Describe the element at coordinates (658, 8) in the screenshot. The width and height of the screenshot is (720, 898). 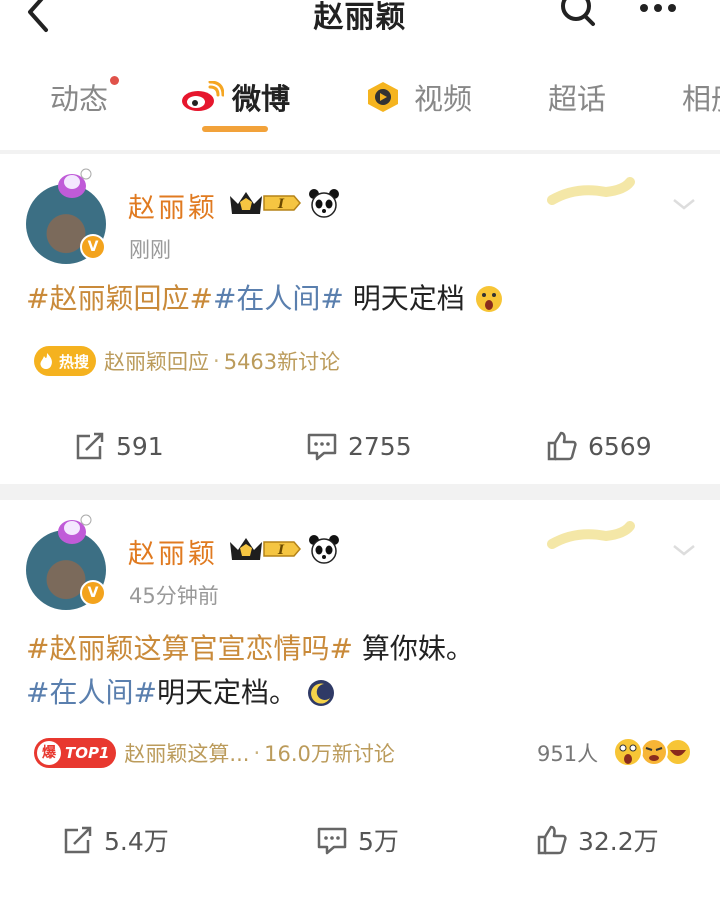
I see `more-horizontal-icon` at that location.